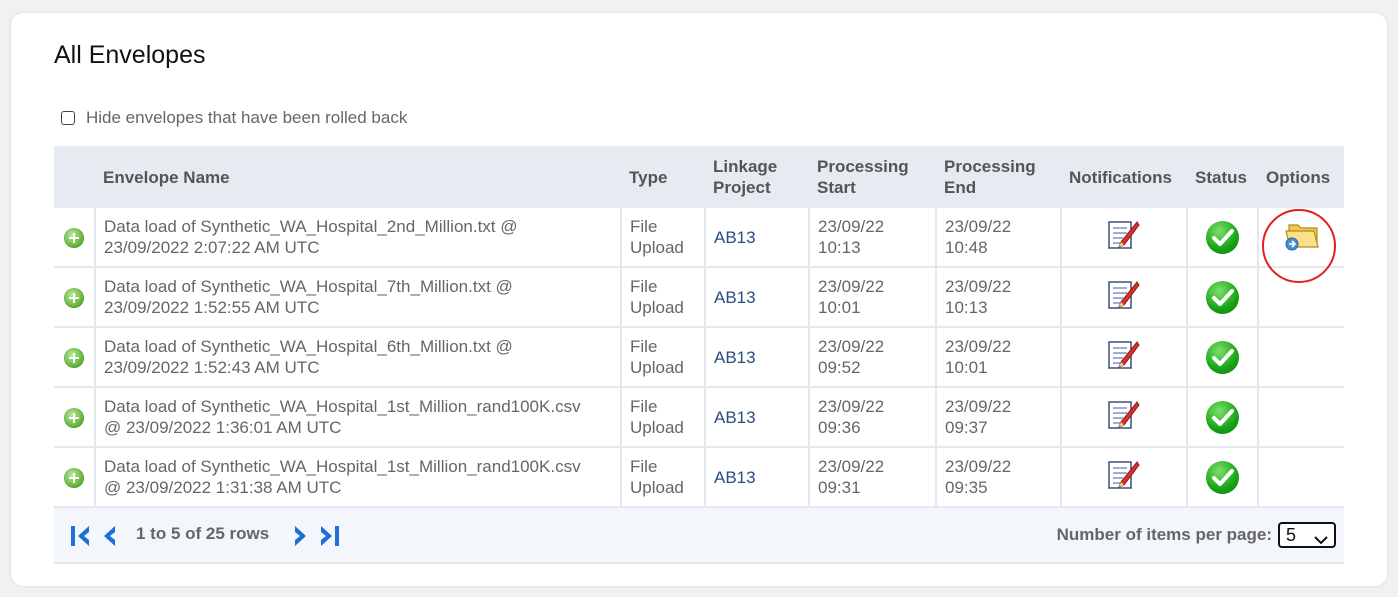  Describe the element at coordinates (74, 177) in the screenshot. I see `expand-column-header` at that location.